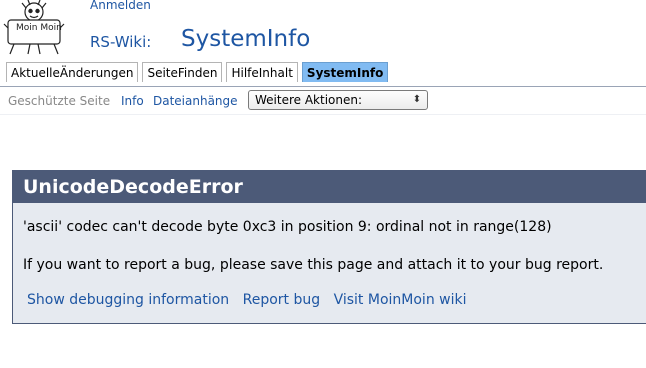  I want to click on tab-help-contents: HilfeInhalt, so click(262, 72).